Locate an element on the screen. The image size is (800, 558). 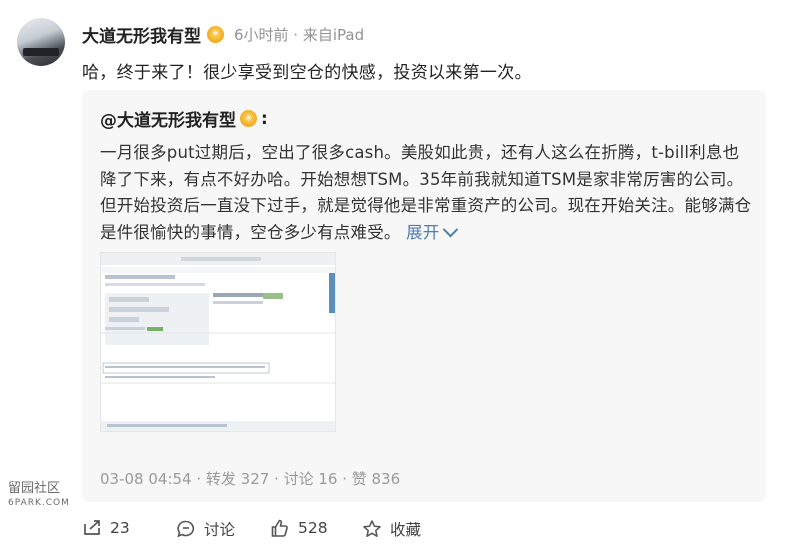
chevron-down-icon is located at coordinates (451, 229).